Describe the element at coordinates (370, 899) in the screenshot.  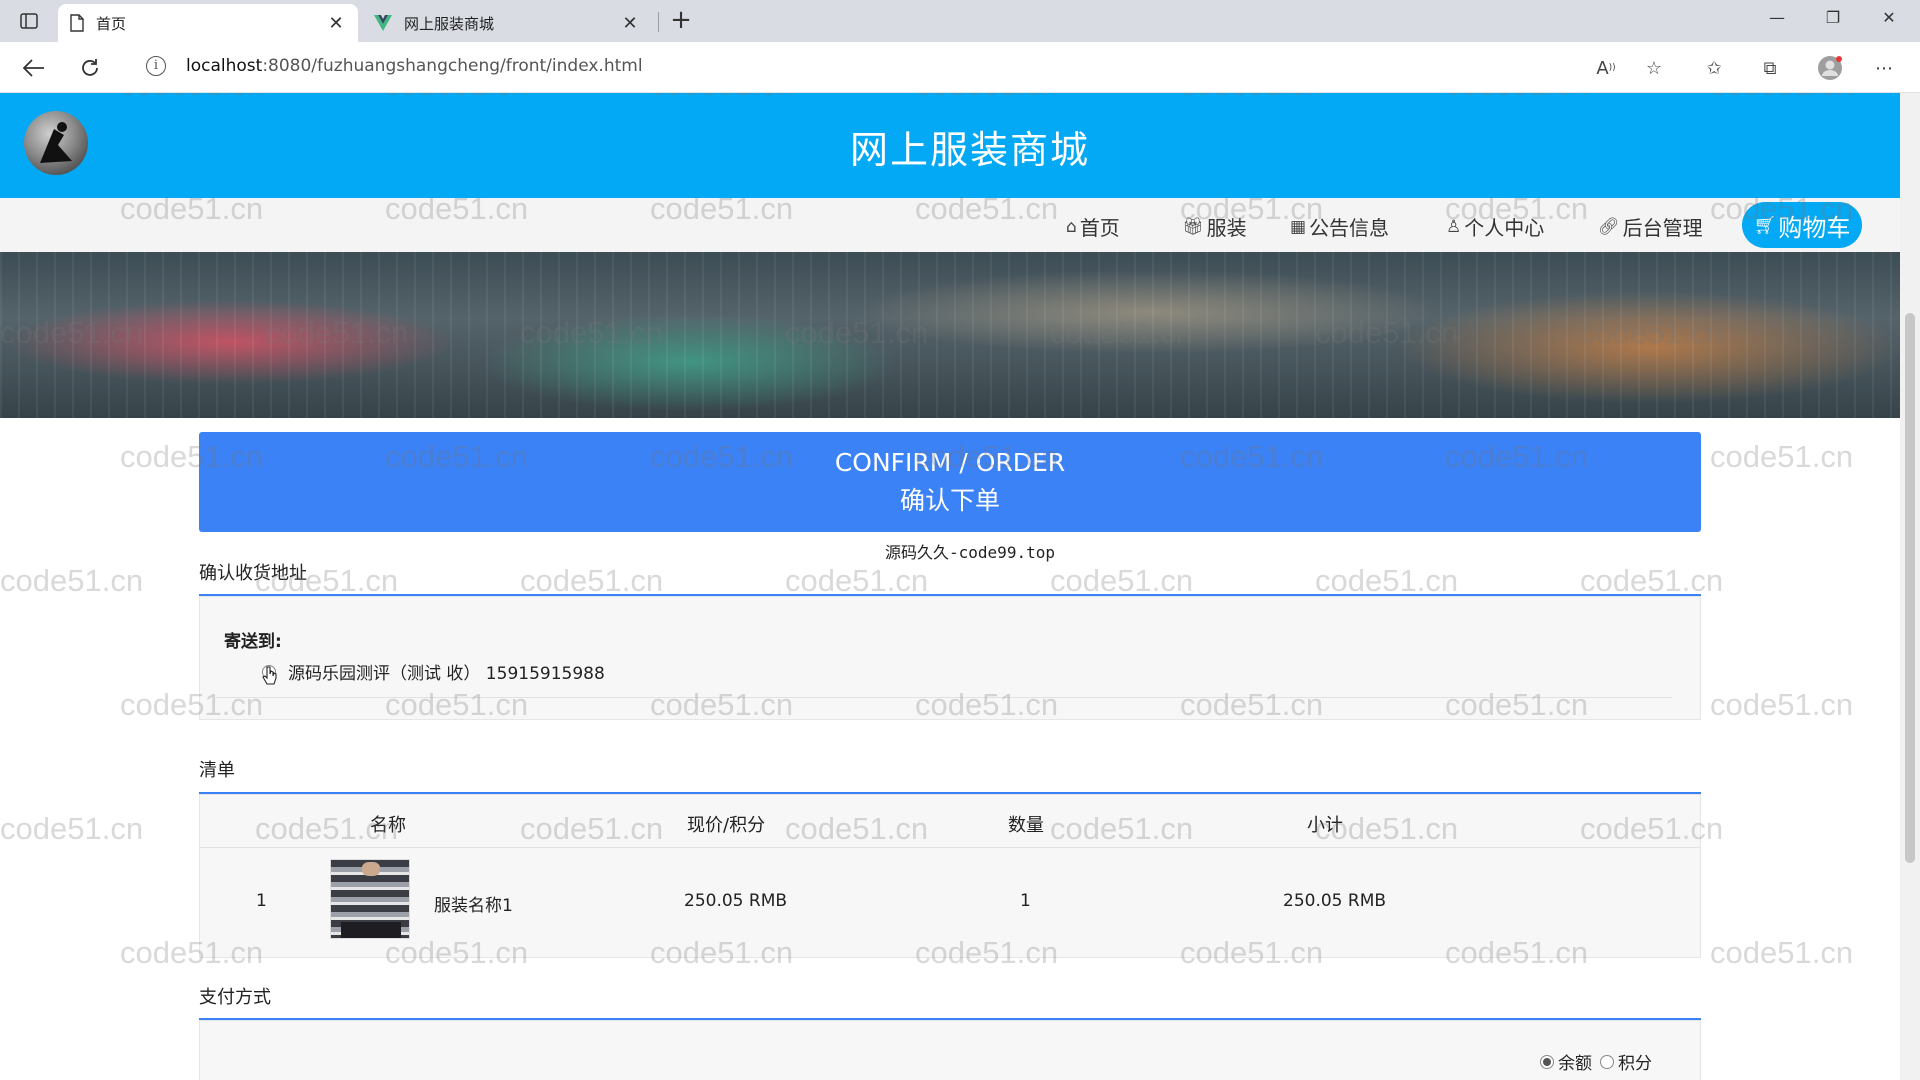
I see `product-image` at that location.